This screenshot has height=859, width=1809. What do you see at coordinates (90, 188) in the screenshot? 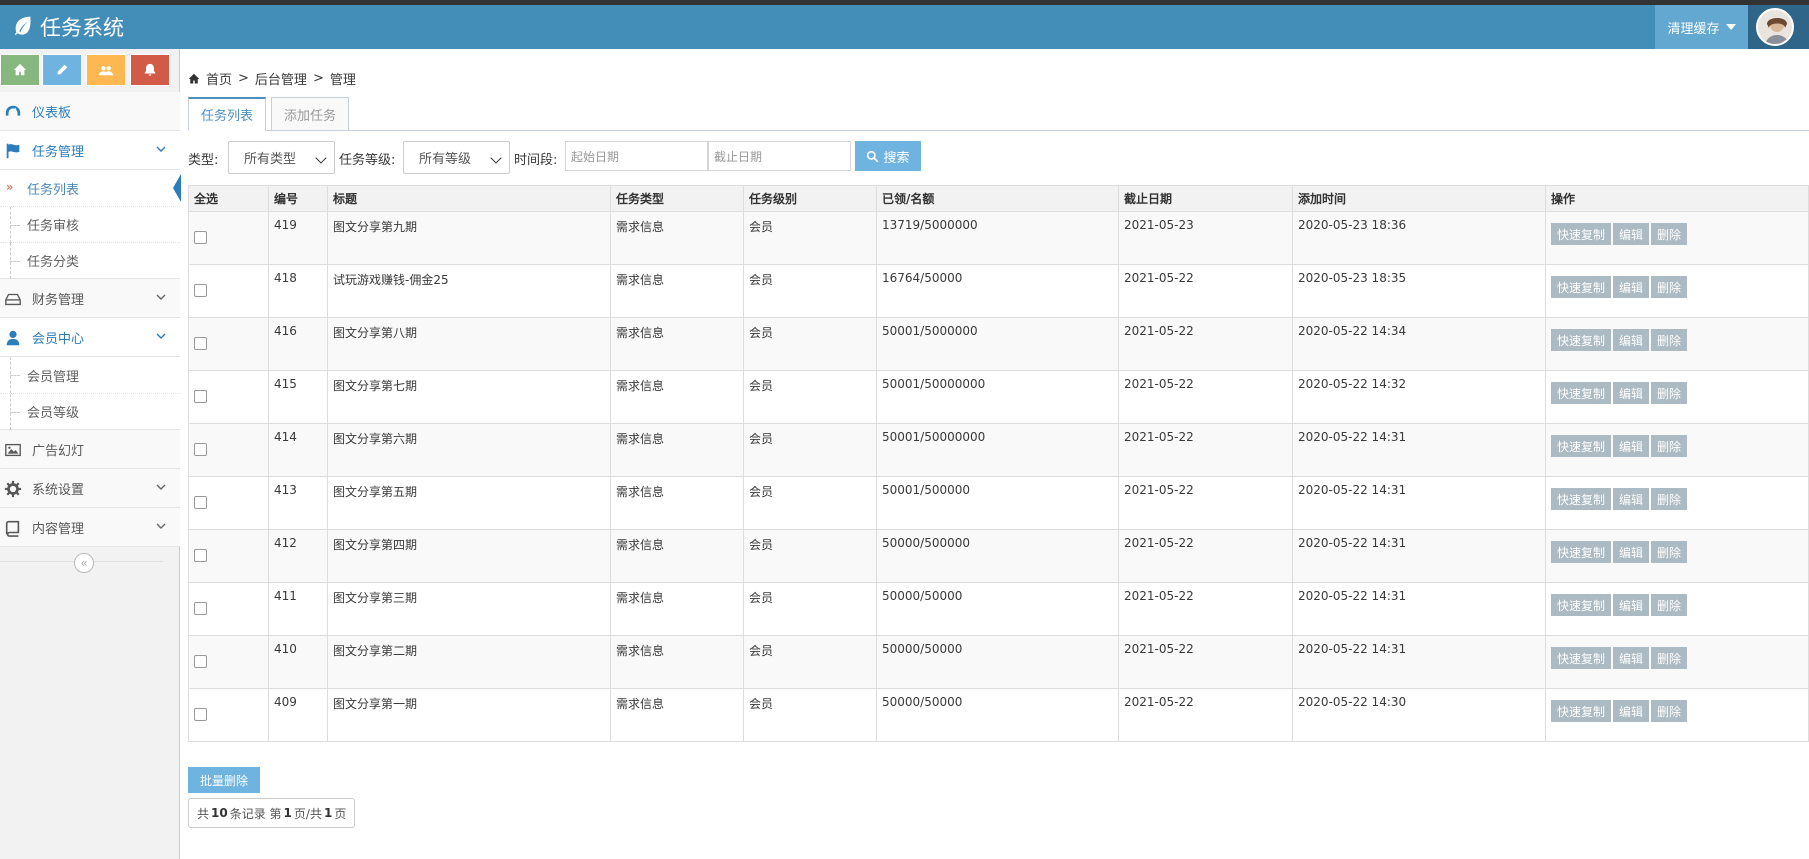
I see `sidebar-item-task-list: » 任务列表` at bounding box center [90, 188].